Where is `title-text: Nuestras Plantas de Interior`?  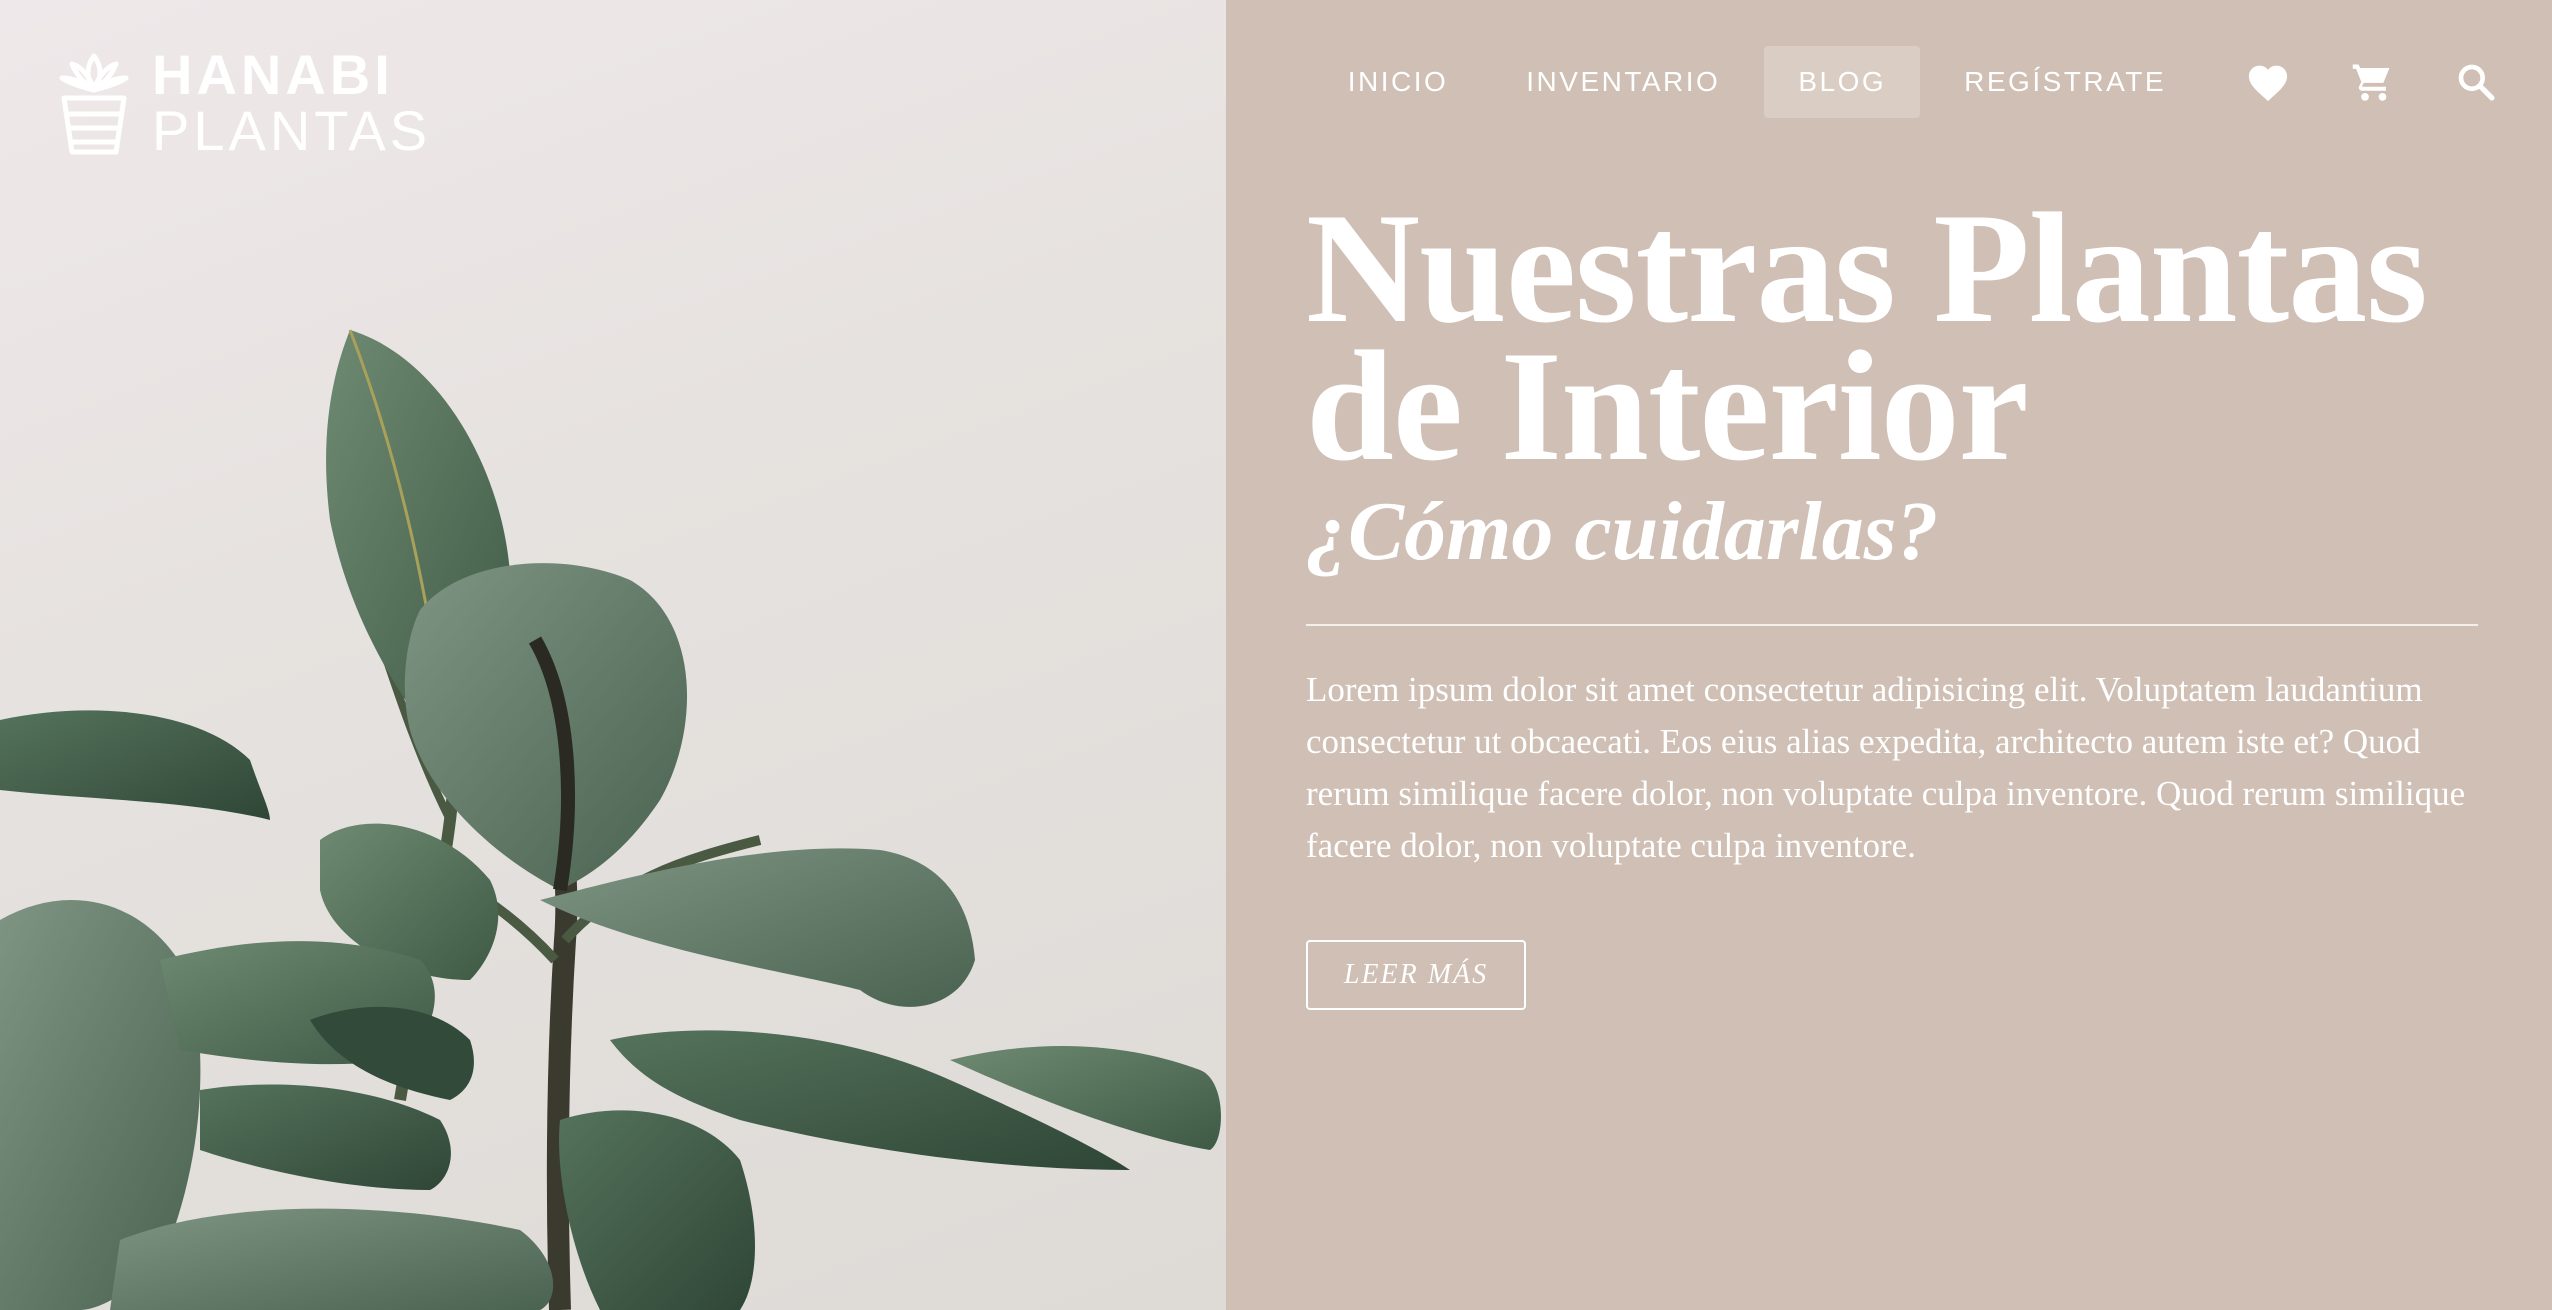 title-text: Nuestras Plantas de Interior is located at coordinates (1867, 337).